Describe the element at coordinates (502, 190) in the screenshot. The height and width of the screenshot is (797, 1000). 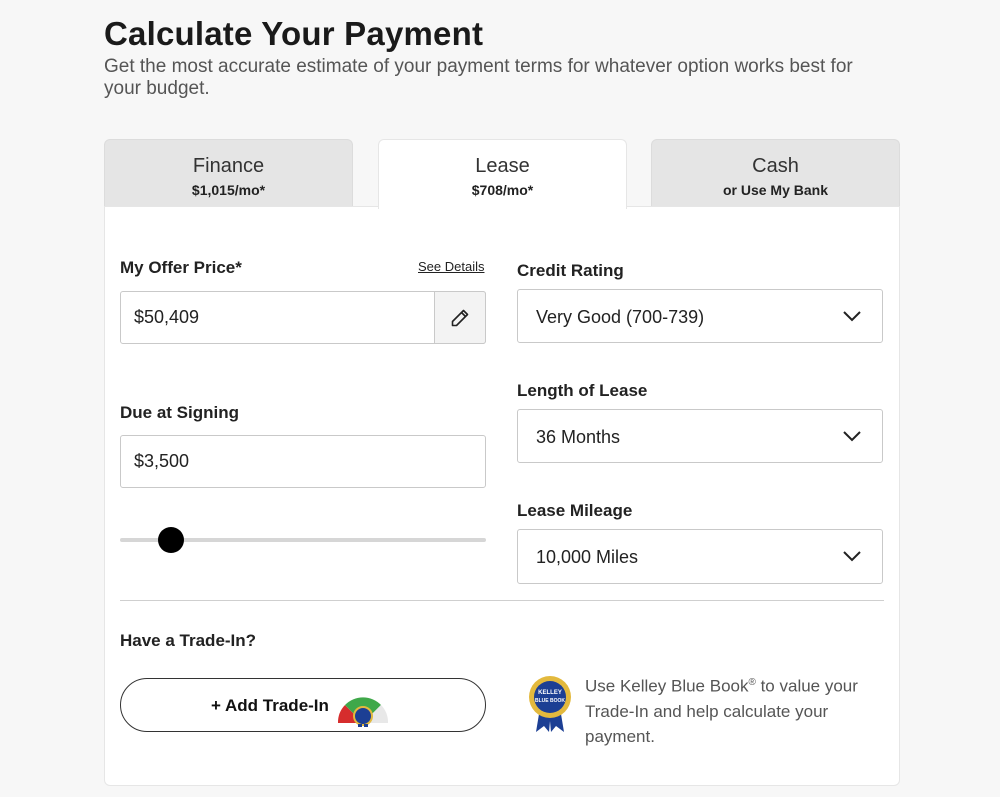
I see `tab-lease-amount: $708/mo*` at that location.